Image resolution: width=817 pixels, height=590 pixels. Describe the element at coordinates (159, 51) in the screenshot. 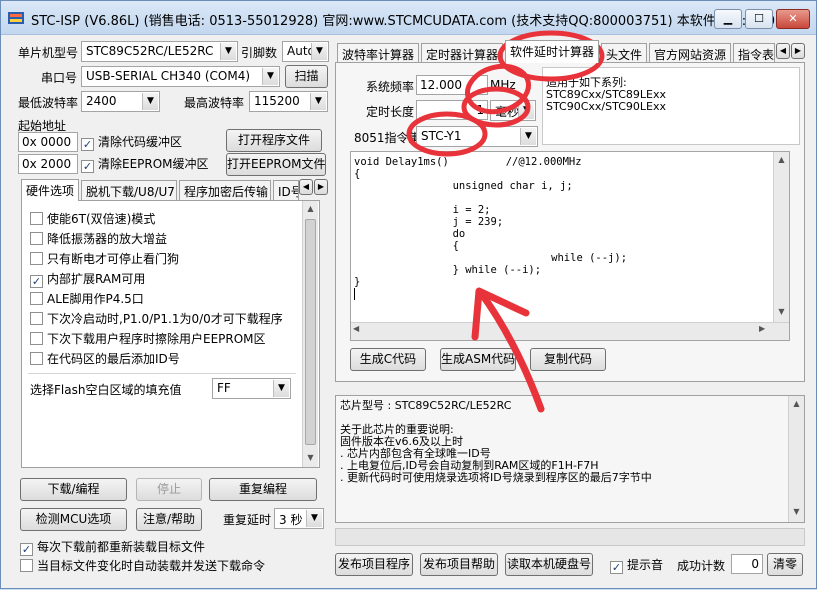

I see `mcu-model-select: STC89C52RC/LE52RC ▼` at that location.